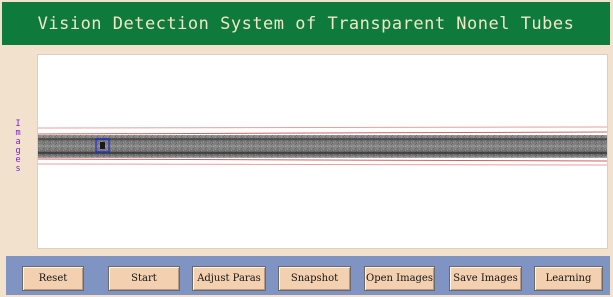 The width and height of the screenshot is (613, 297). Describe the element at coordinates (18, 169) in the screenshot. I see `side-label-letter: s` at that location.